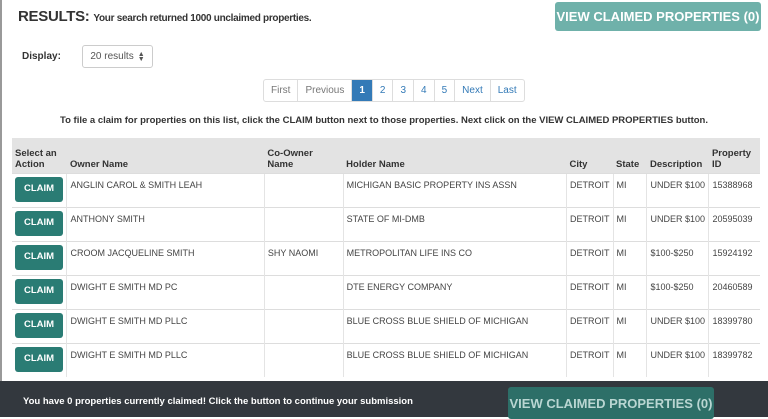 Image resolution: width=768 pixels, height=419 pixels. Describe the element at coordinates (630, 155) in the screenshot. I see `column-header: State` at that location.